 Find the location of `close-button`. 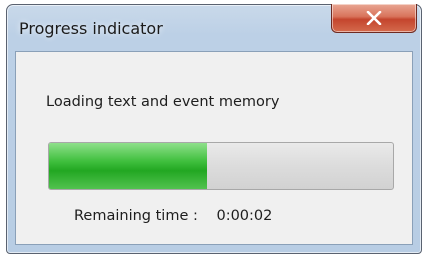

close-button is located at coordinates (374, 18).